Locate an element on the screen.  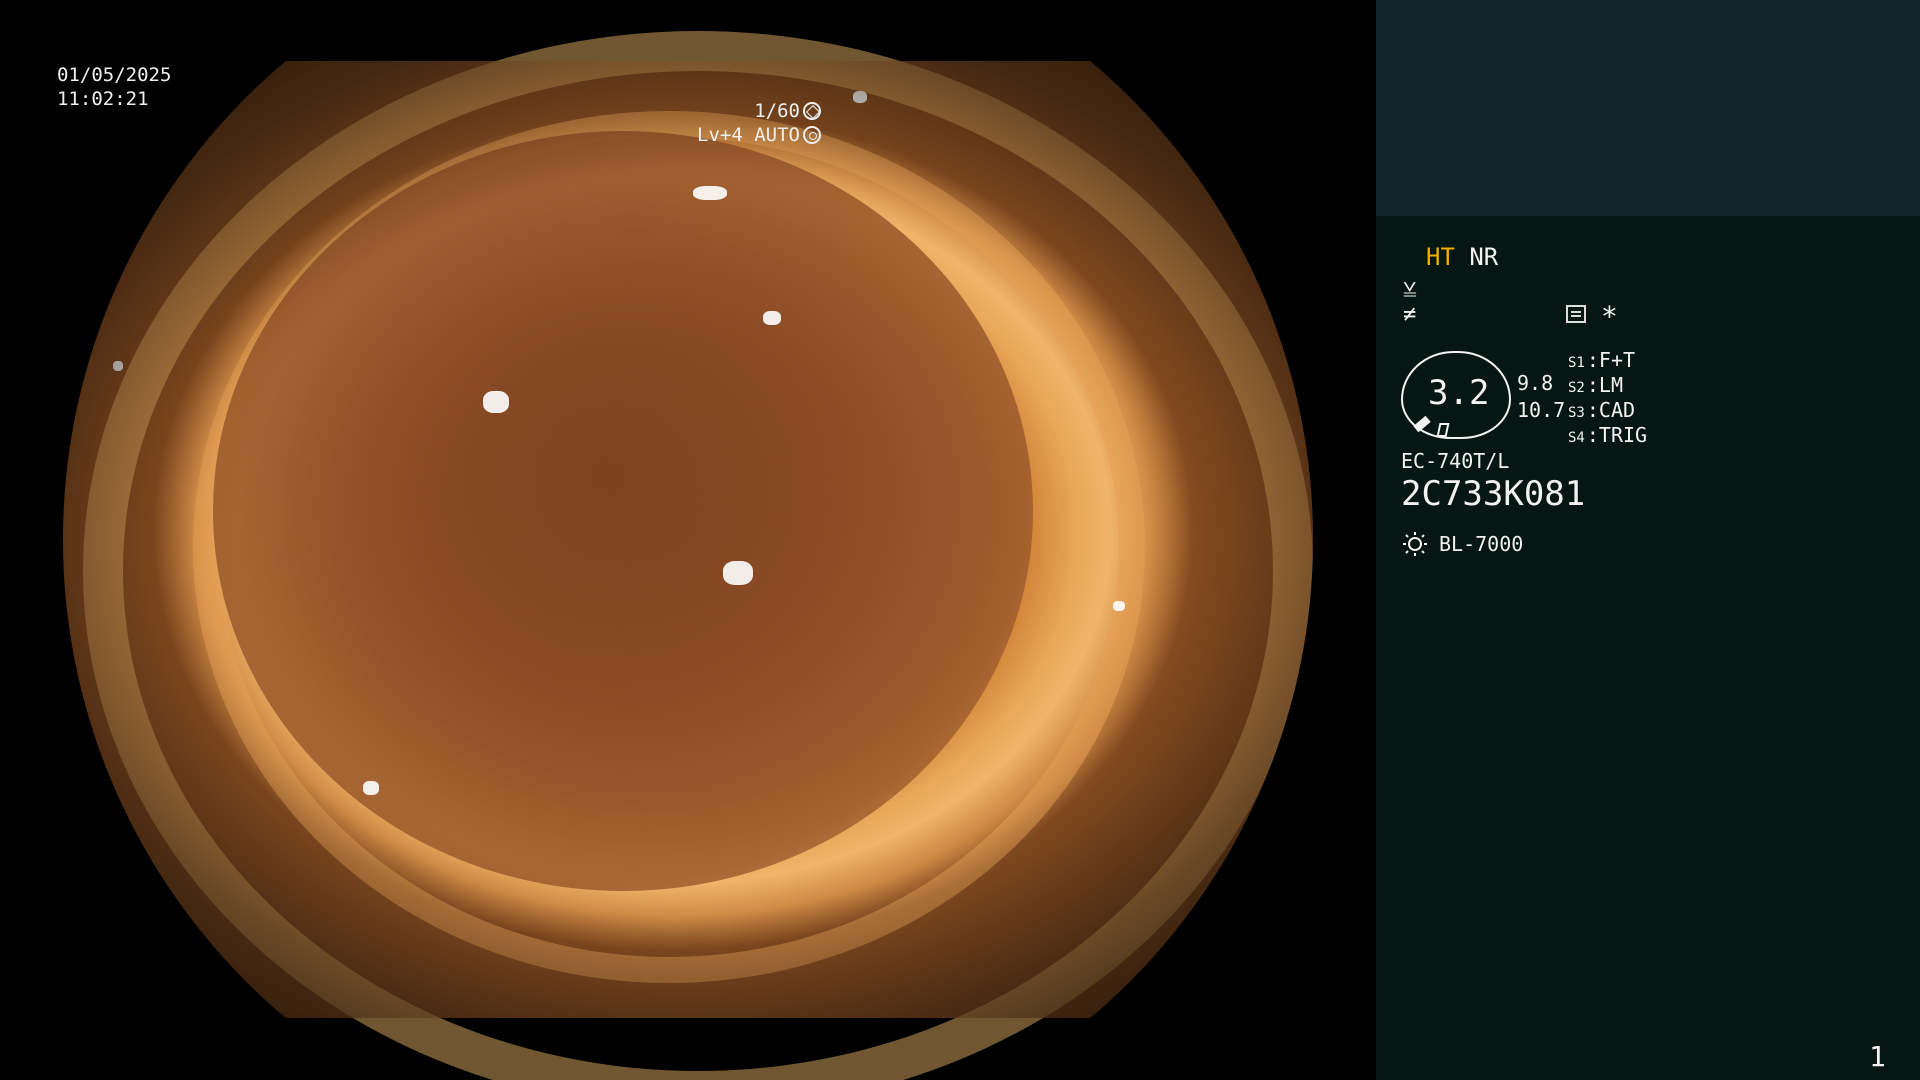
shutter-speed: 1/60 is located at coordinates (777, 111).